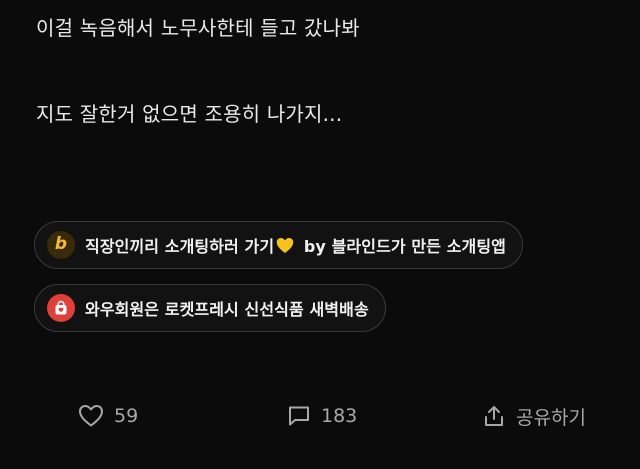 The width and height of the screenshot is (640, 469). What do you see at coordinates (295, 246) in the screenshot?
I see `ad-chip-label: 직장인끼리 소개팅하러 가기 by 블라인드가 만든 소개팅앱` at bounding box center [295, 246].